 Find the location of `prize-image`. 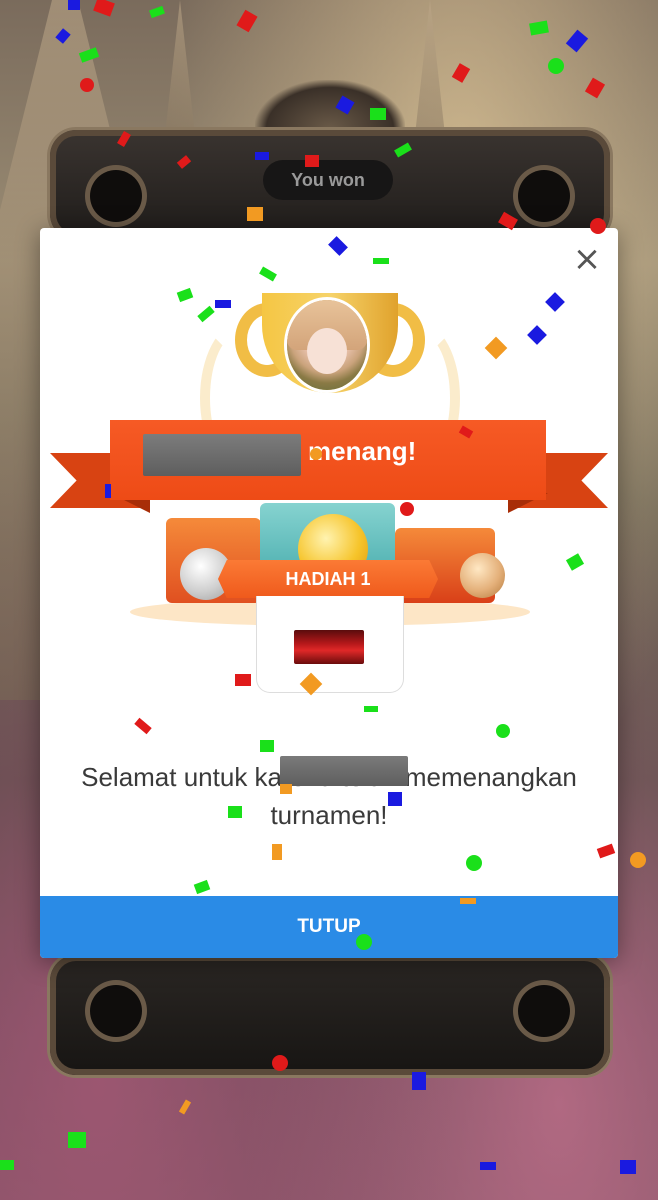

prize-image is located at coordinates (329, 647).